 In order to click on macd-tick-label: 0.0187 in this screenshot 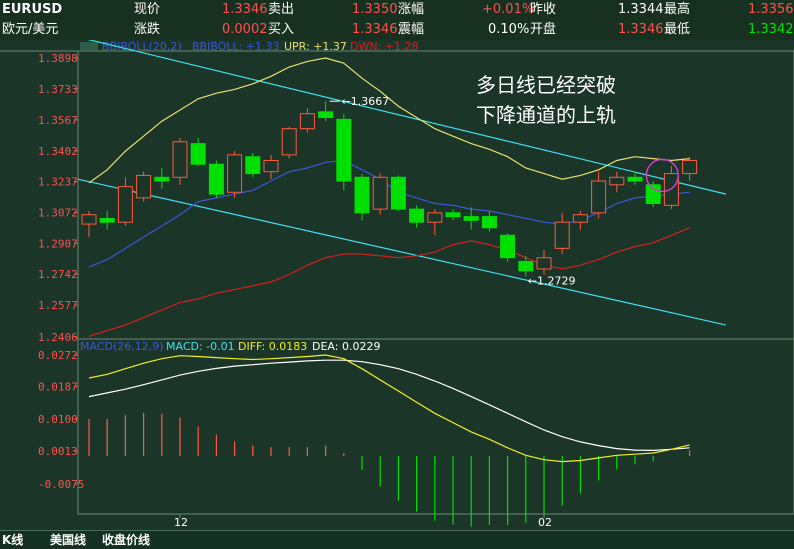, I will do `click(58, 387)`.